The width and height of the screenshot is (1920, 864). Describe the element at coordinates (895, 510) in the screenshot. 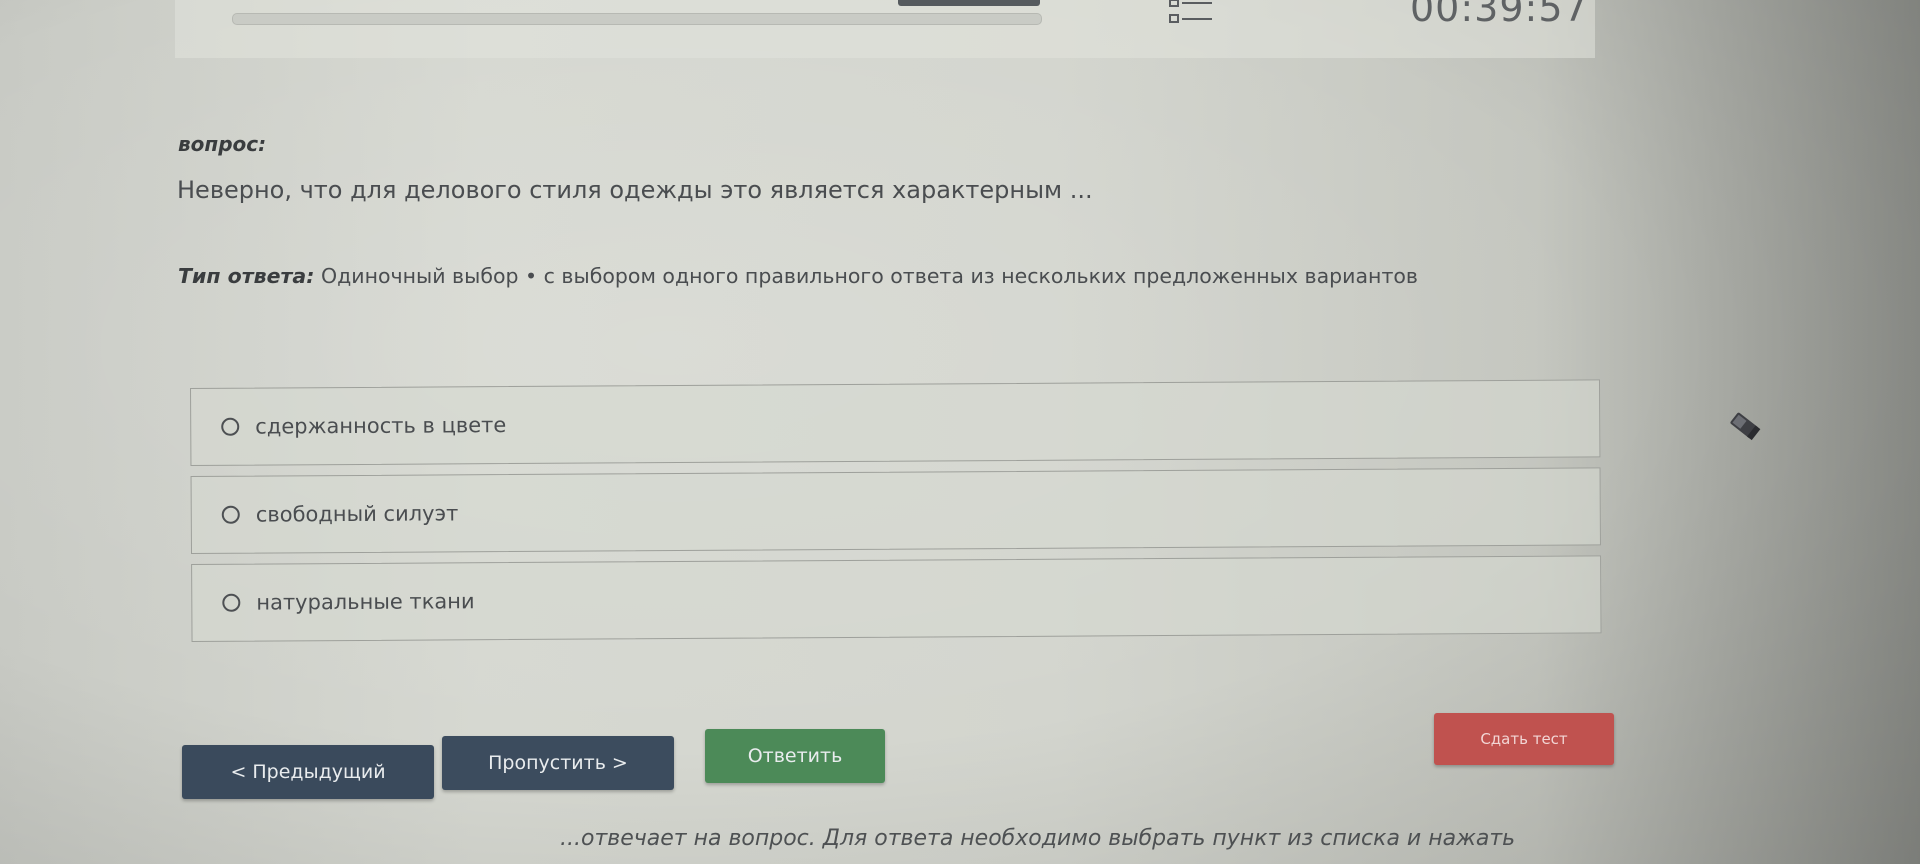

I see `answer-option: свободный силуэт` at that location.